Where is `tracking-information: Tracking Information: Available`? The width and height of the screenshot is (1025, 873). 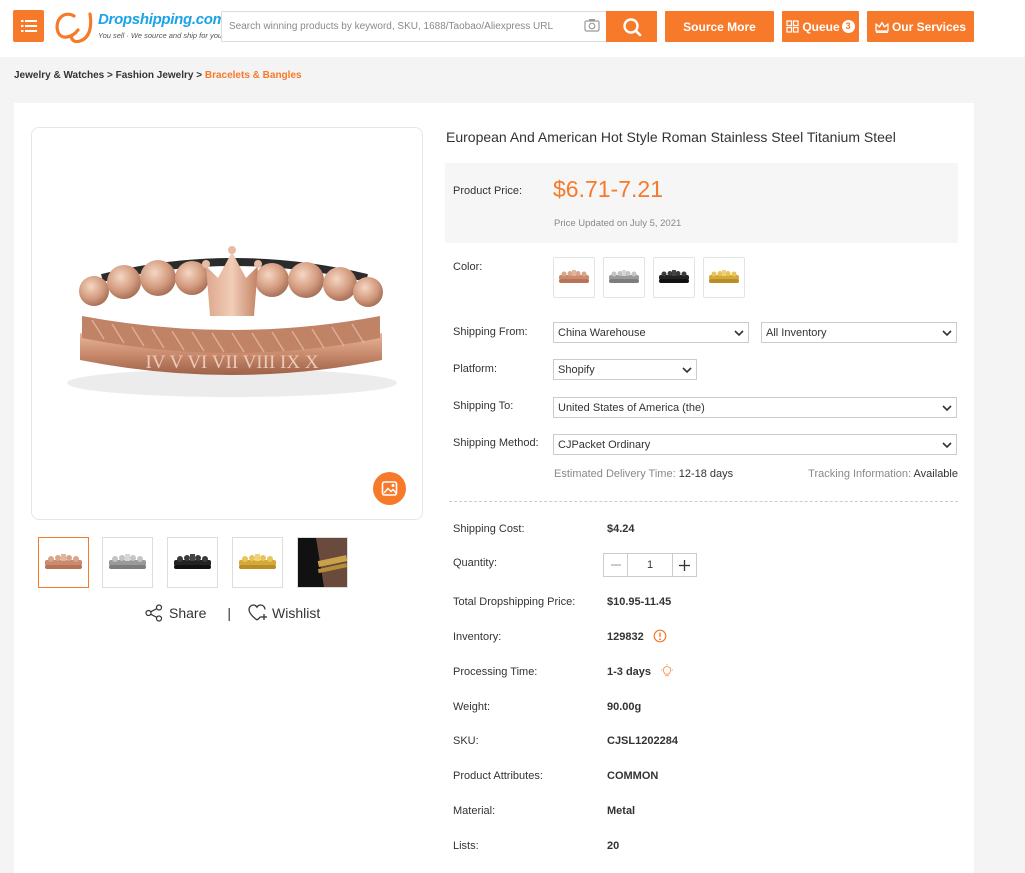 tracking-information: Tracking Information: Available is located at coordinates (883, 474).